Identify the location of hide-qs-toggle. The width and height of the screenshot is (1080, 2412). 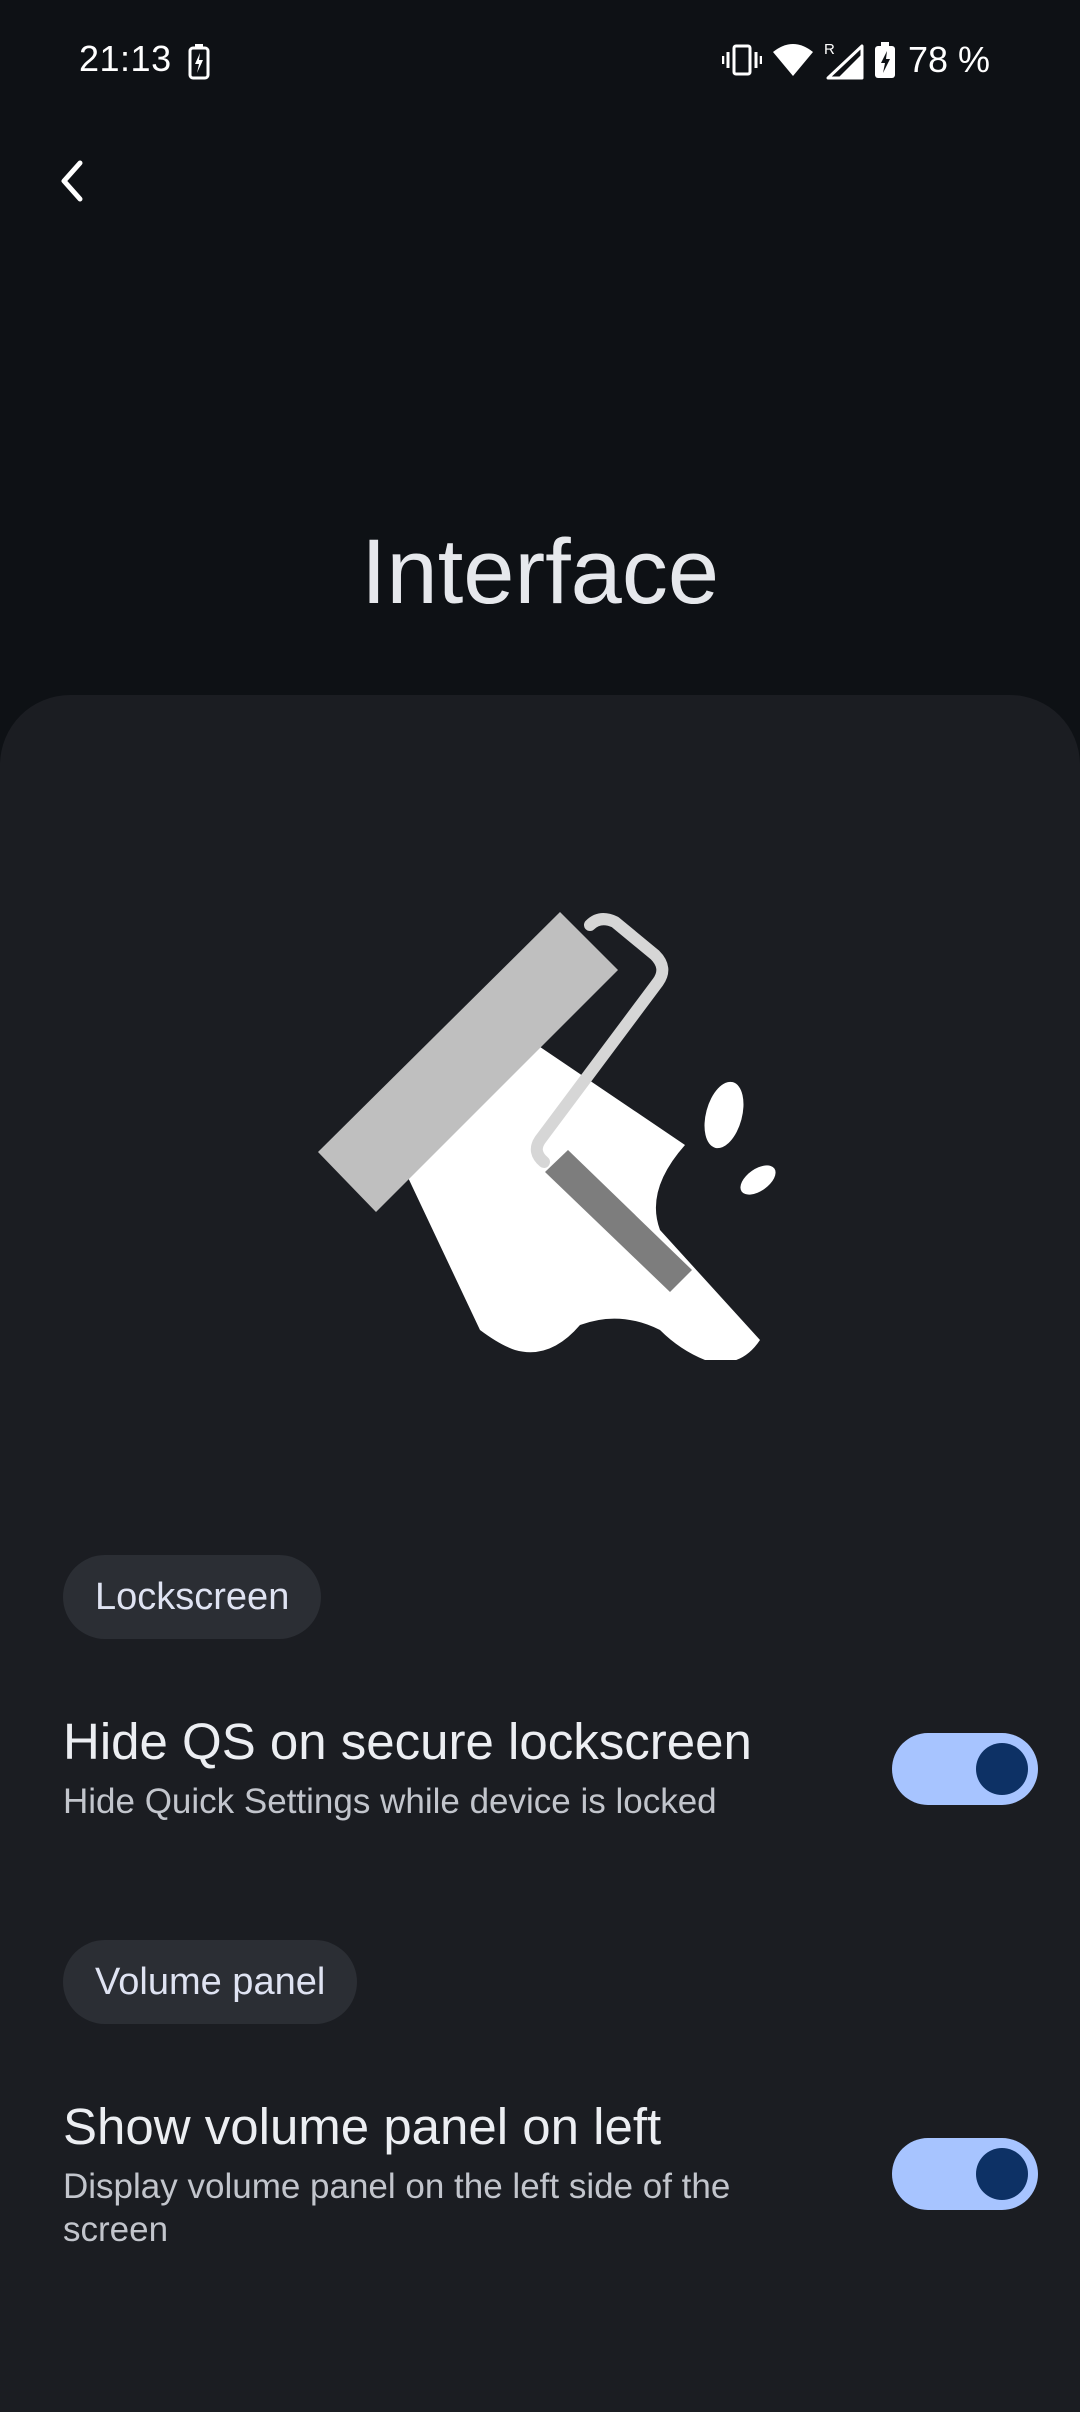
(965, 1769).